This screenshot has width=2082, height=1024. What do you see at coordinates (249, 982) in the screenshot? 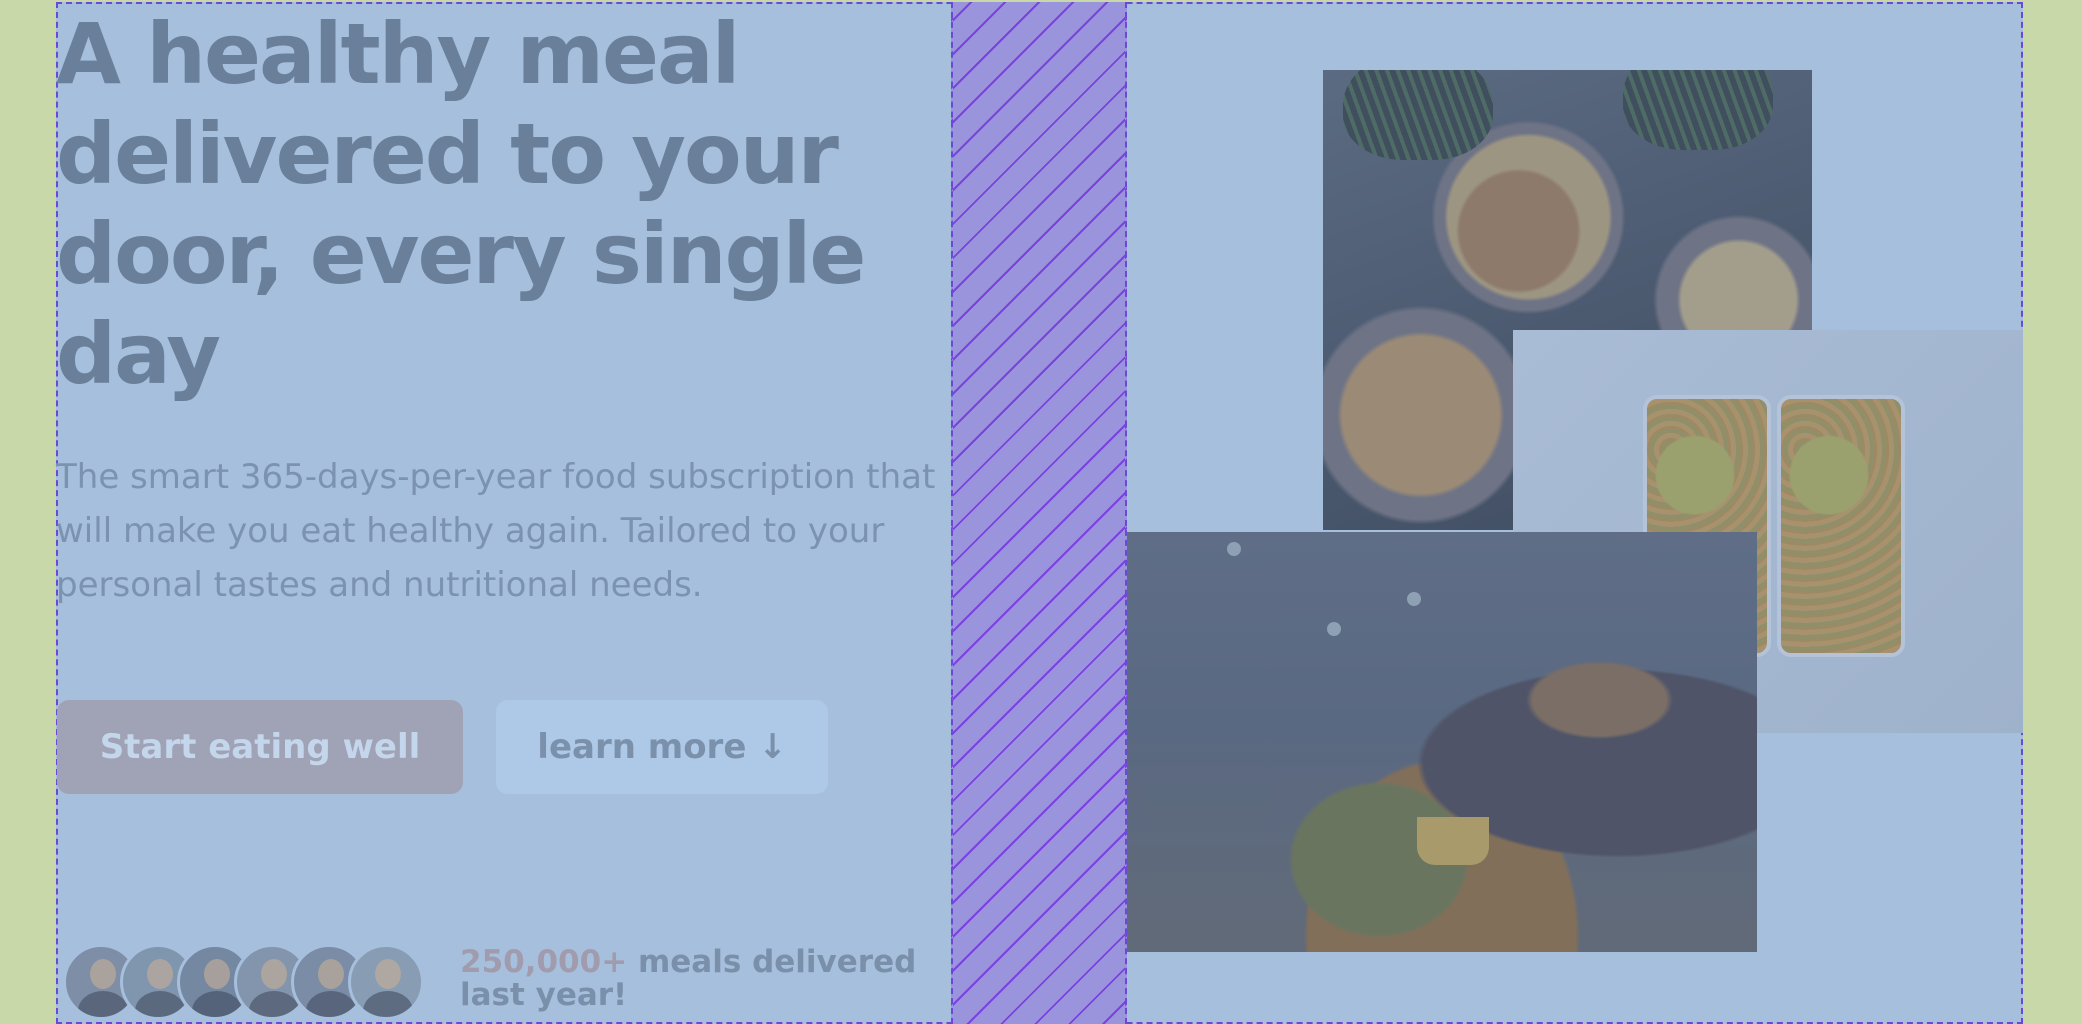
I see `customer-avatars` at bounding box center [249, 982].